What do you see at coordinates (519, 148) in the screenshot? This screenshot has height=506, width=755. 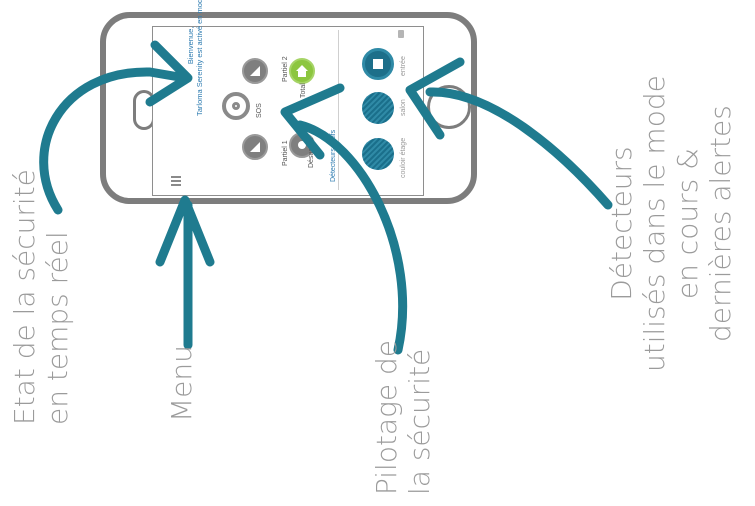 I see `arrow-detecteurs` at bounding box center [519, 148].